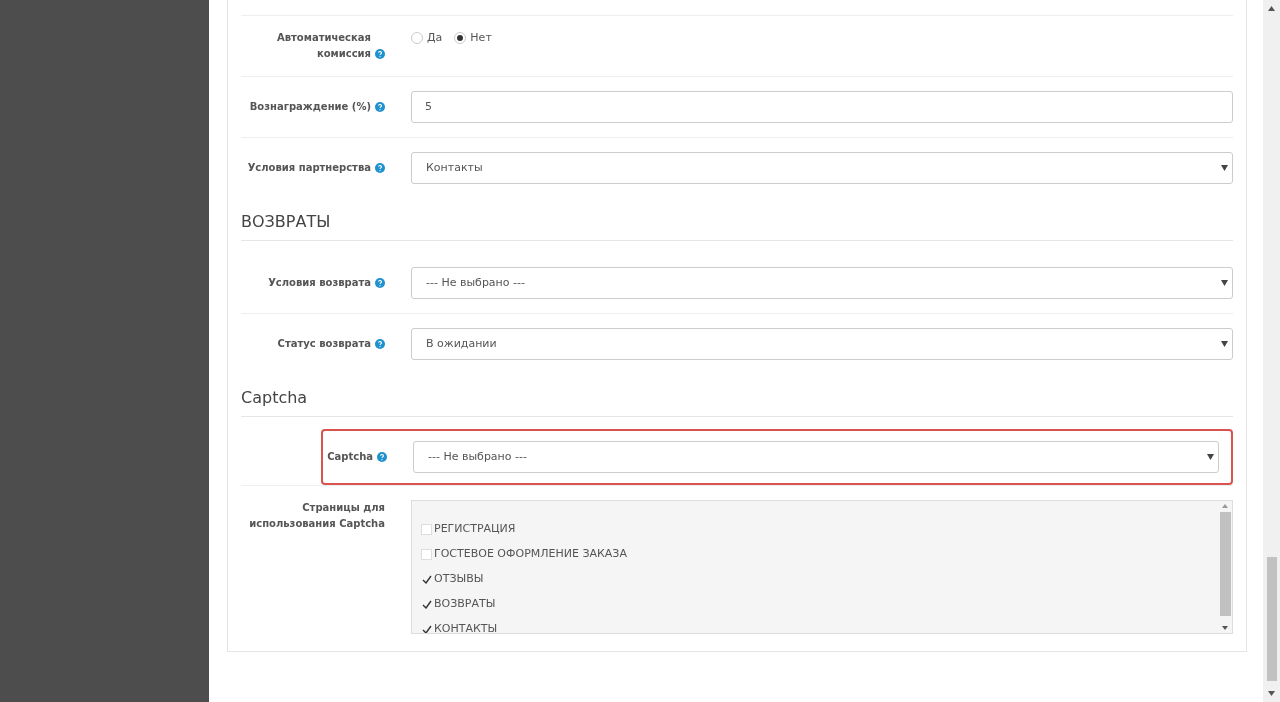 The height and width of the screenshot is (702, 1280). What do you see at coordinates (737, 395) in the screenshot?
I see `section-heading: Captcha` at bounding box center [737, 395].